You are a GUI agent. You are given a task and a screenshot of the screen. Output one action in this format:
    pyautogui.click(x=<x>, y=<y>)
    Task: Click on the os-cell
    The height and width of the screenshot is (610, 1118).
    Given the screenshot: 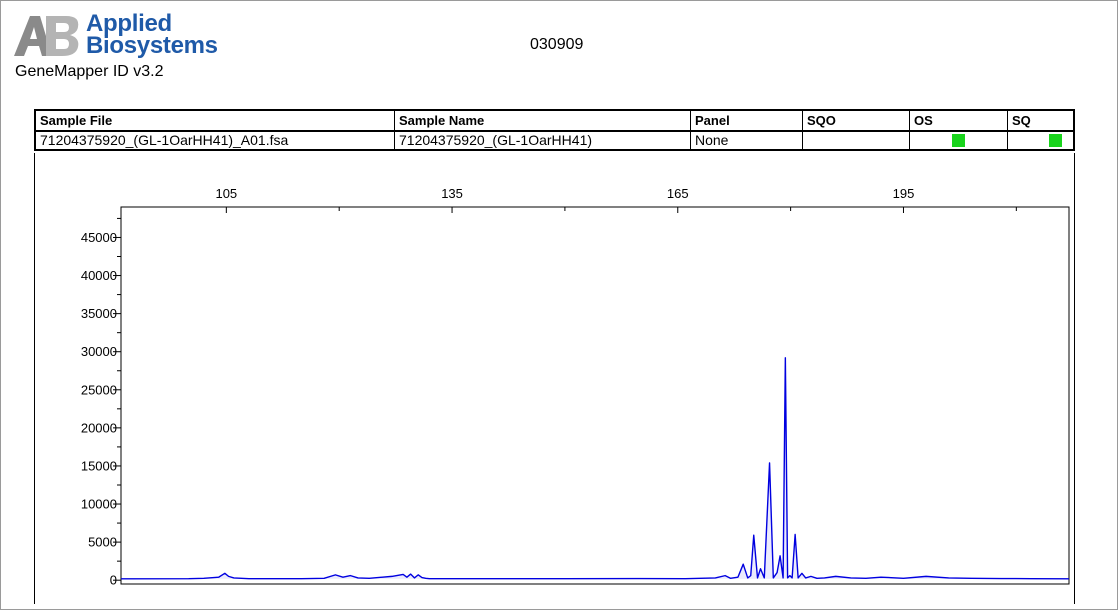 What is the action you would take?
    pyautogui.click(x=959, y=140)
    